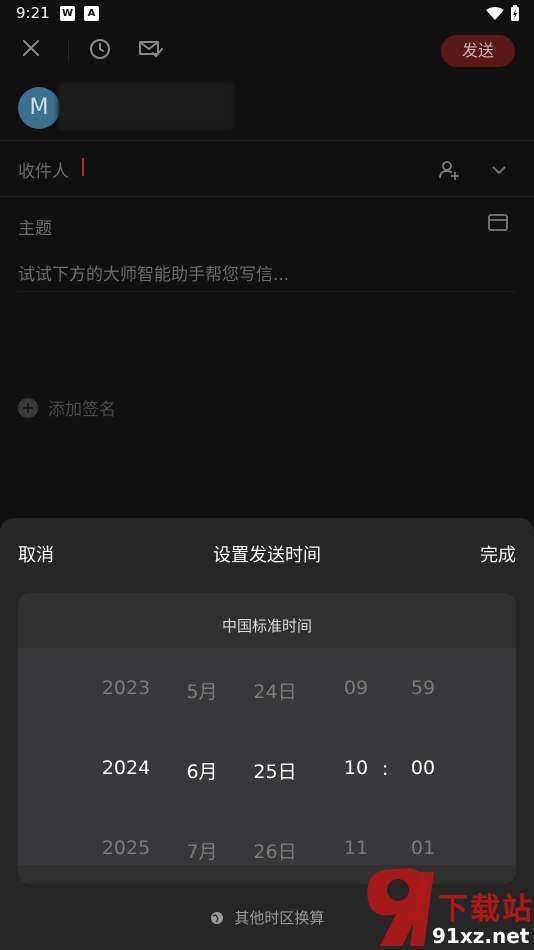 This screenshot has height=950, width=534. I want to click on toolbar-divider, so click(68, 51).